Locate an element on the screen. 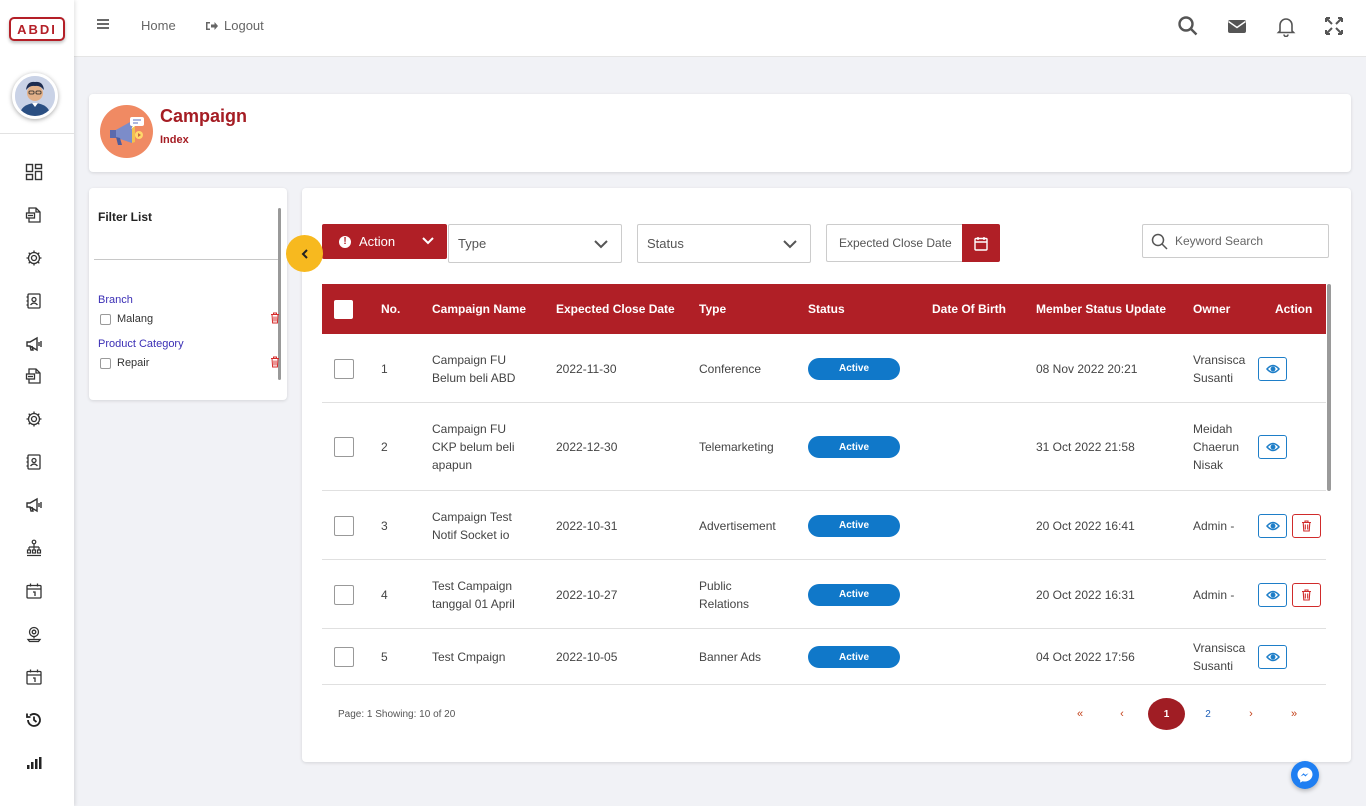  column-header: Action is located at coordinates (1293, 309).